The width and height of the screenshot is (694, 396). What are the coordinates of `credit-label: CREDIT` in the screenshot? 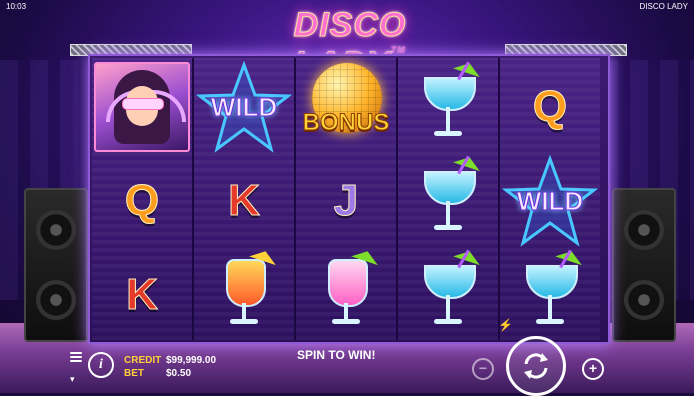 It's located at (143, 360).